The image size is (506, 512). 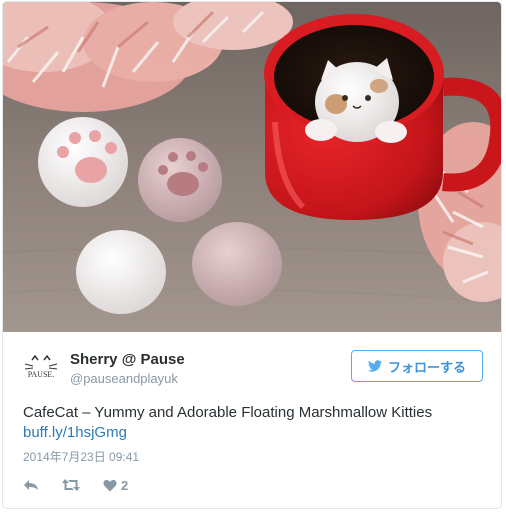 I want to click on username: @pauseandplayuk, so click(x=124, y=378).